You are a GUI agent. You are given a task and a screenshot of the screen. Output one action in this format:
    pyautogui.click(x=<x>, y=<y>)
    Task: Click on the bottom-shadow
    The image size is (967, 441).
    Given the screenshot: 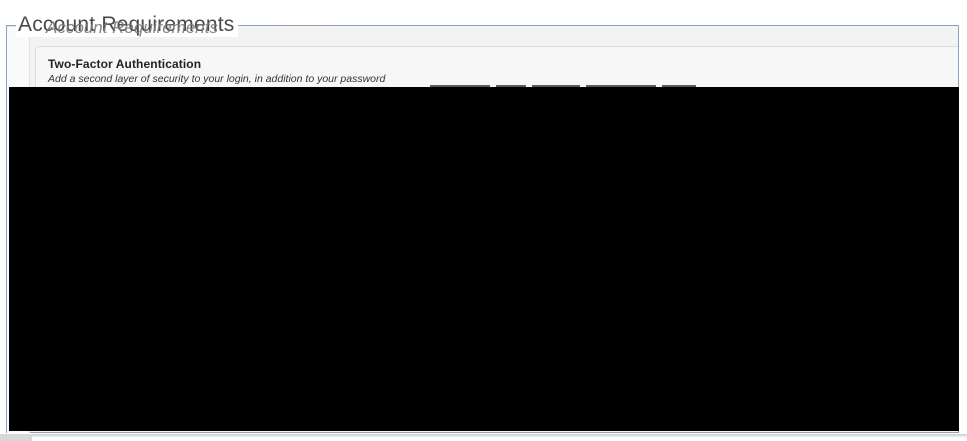 What is the action you would take?
    pyautogui.click(x=489, y=436)
    